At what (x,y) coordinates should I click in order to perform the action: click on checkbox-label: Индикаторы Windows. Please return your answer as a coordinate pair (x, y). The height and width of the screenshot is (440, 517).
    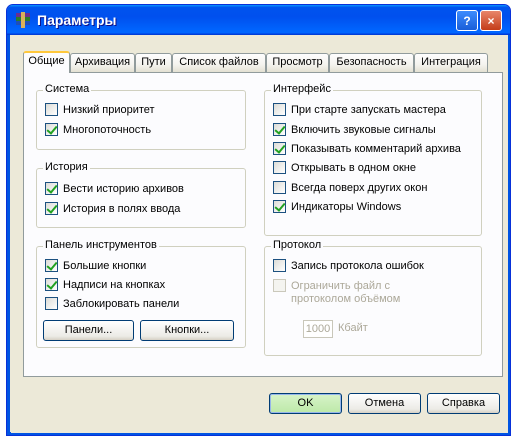
    Looking at the image, I should click on (346, 206).